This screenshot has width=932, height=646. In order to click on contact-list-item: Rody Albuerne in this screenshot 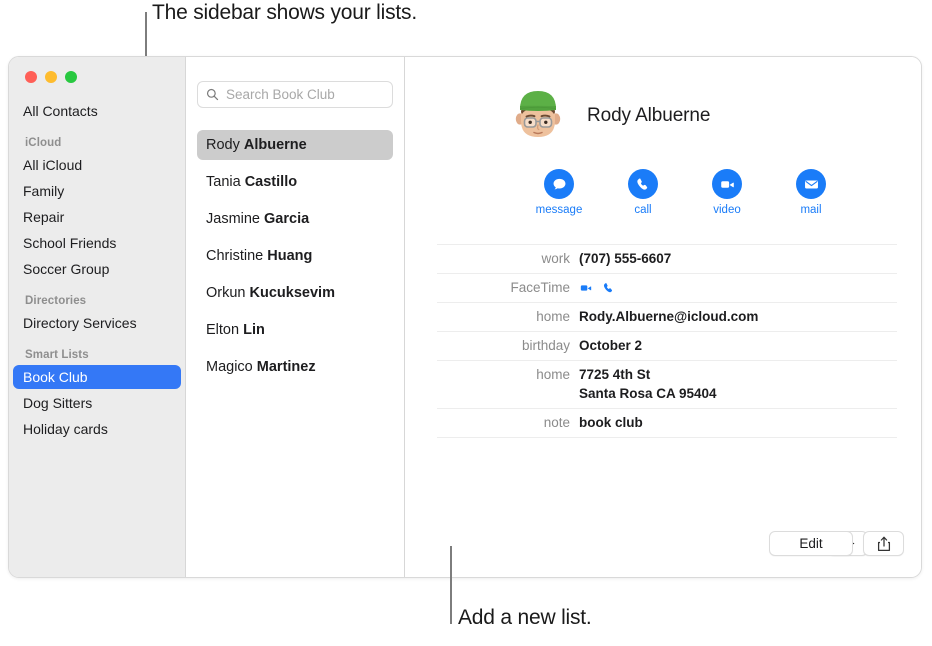, I will do `click(295, 145)`.